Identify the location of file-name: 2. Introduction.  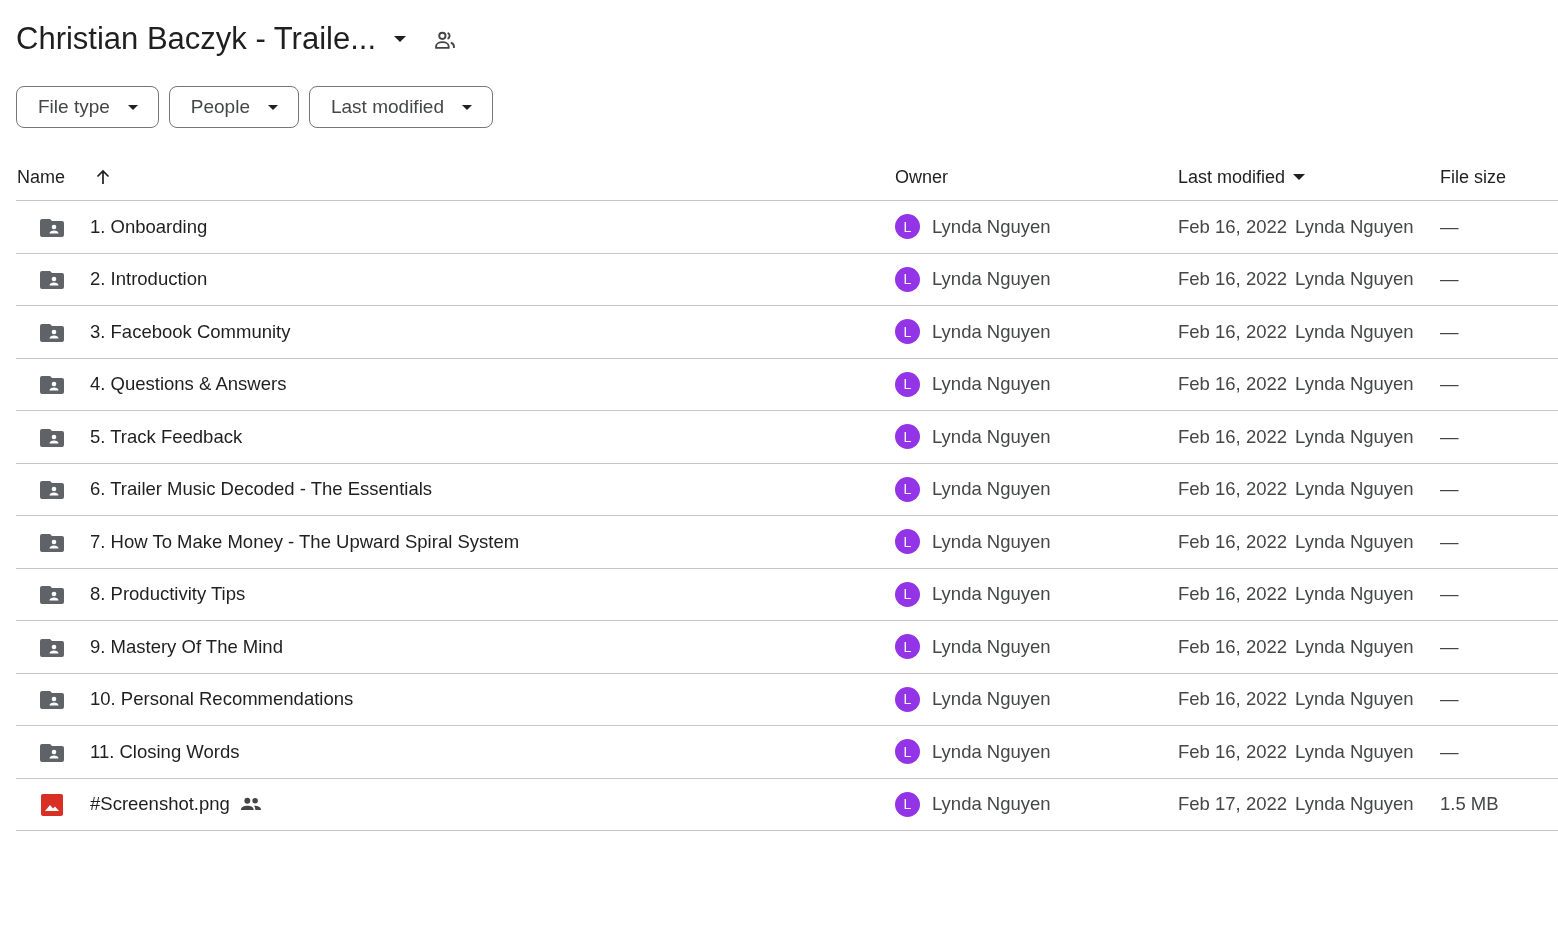
(149, 279).